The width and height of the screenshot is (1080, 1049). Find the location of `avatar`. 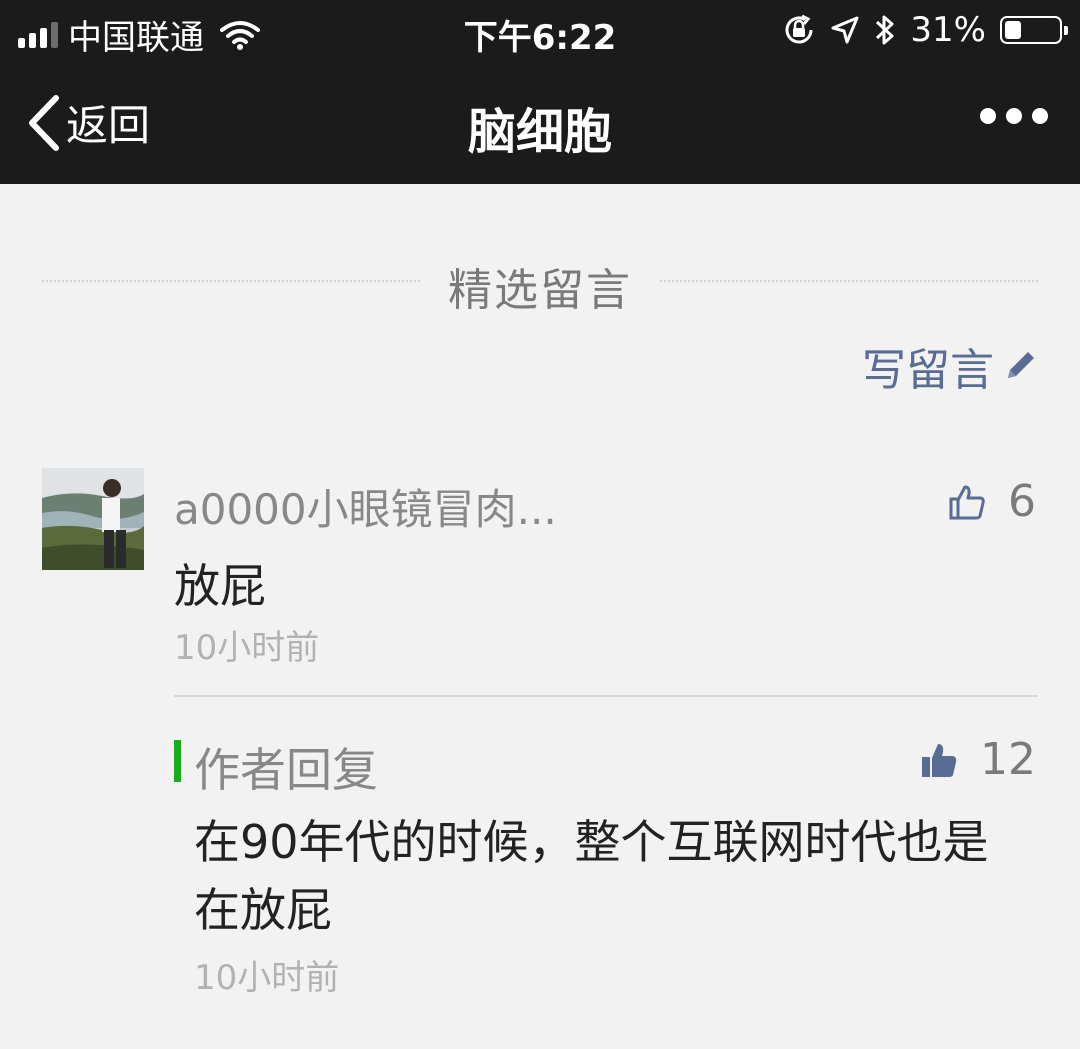

avatar is located at coordinates (93, 519).